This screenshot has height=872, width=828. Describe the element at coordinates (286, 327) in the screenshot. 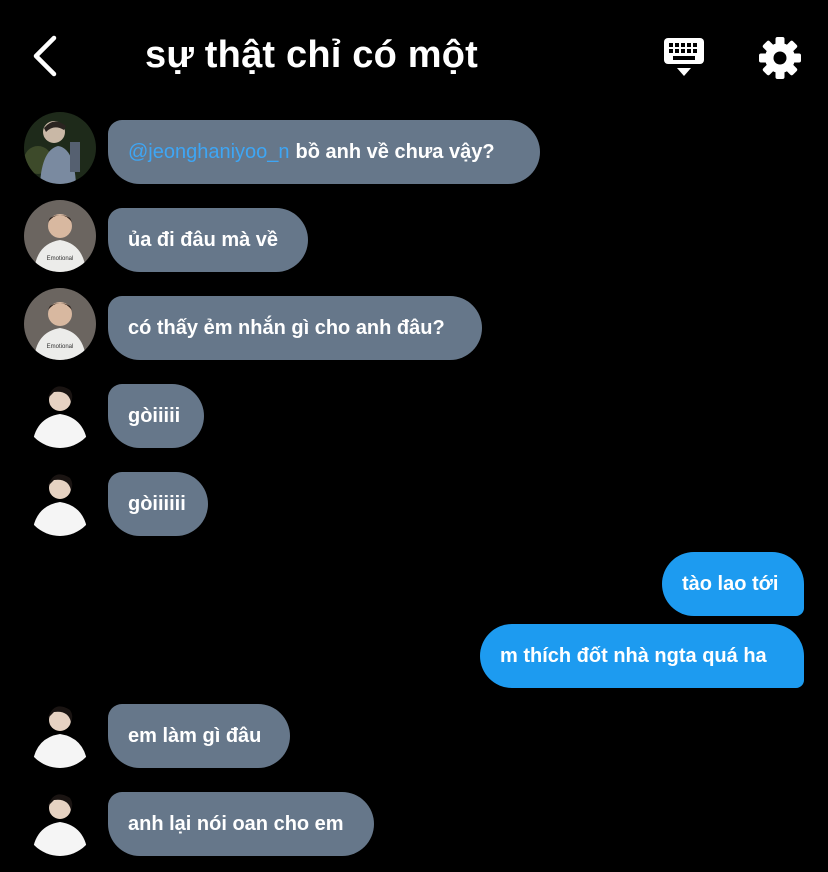

I see `message-text: có thấy ẻm nhắn gì cho anh đâu?` at that location.